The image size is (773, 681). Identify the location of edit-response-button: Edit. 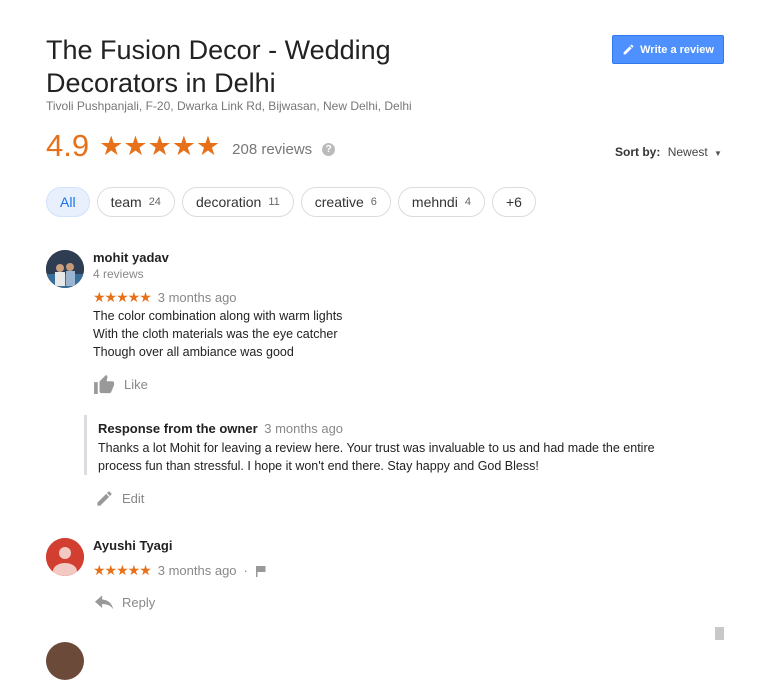
(119, 498).